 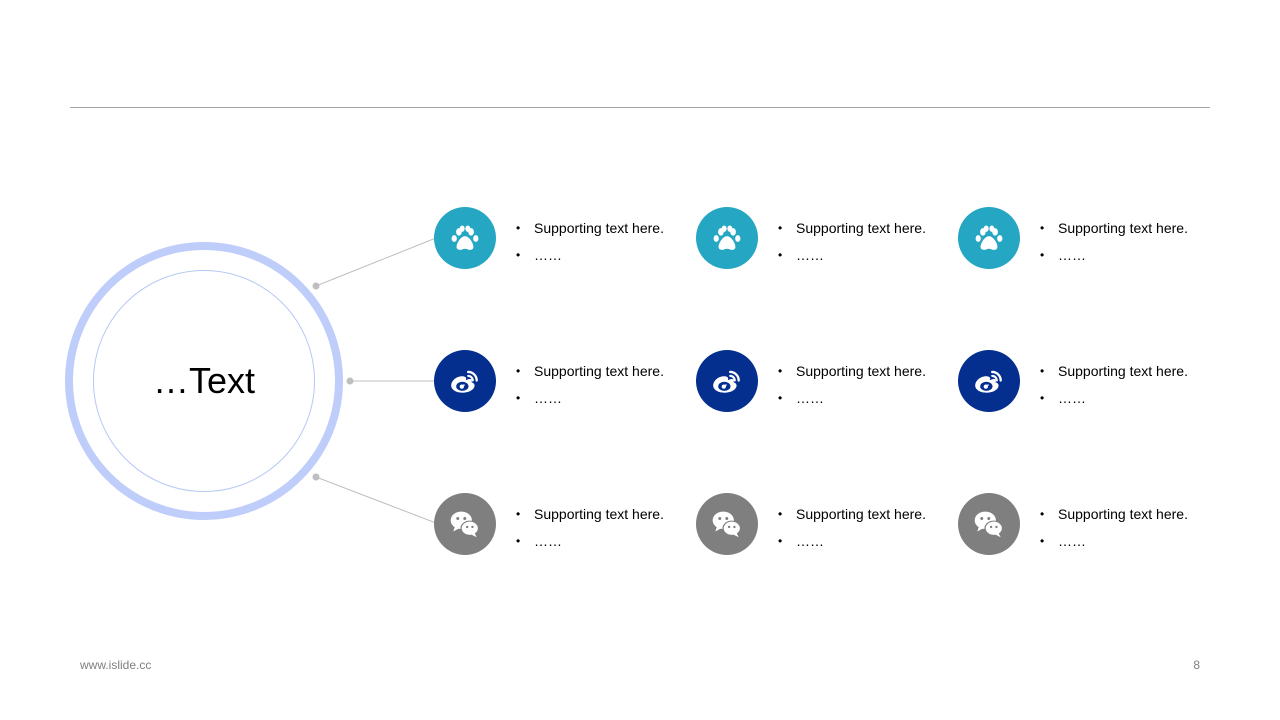 I want to click on page-number: 8, so click(x=1196, y=665).